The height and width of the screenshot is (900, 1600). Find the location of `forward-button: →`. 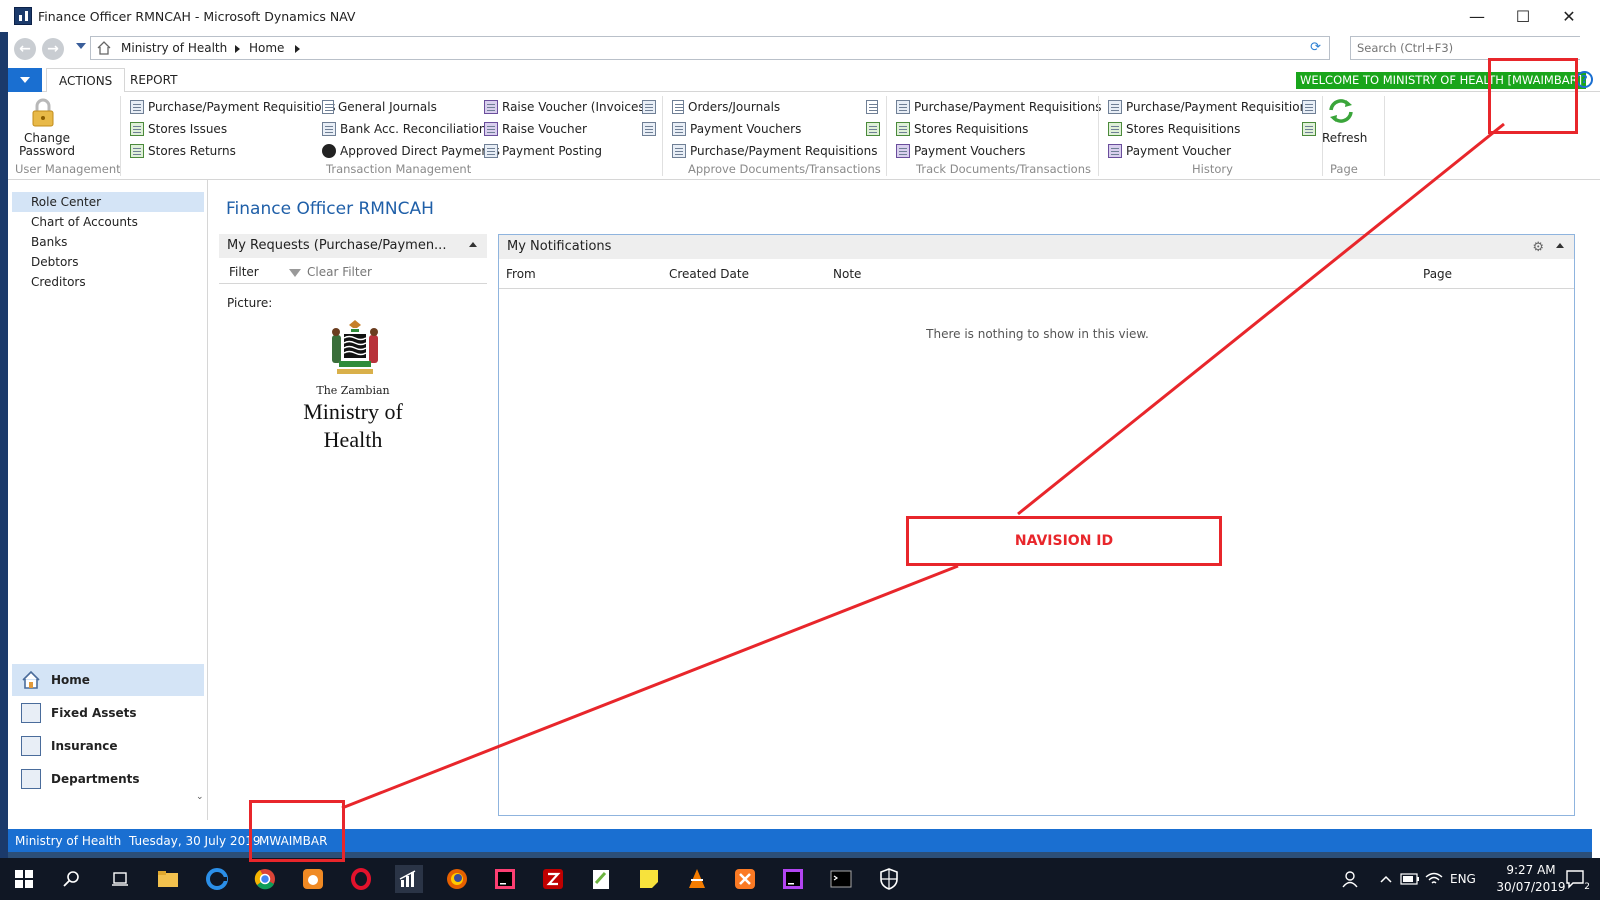

forward-button: → is located at coordinates (53, 49).